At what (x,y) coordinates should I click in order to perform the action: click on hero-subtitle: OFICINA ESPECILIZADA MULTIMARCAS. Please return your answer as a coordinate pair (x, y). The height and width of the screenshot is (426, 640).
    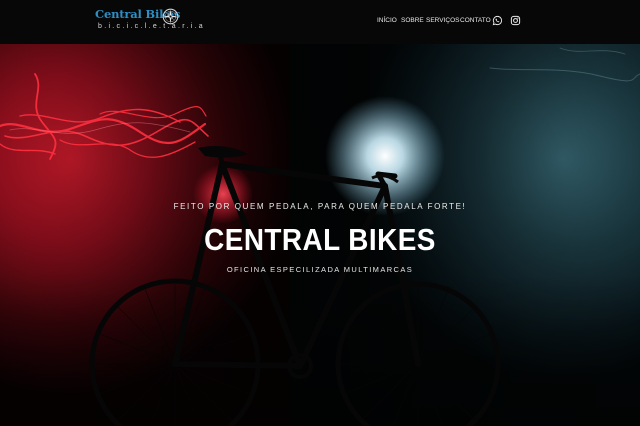
    Looking at the image, I should click on (320, 269).